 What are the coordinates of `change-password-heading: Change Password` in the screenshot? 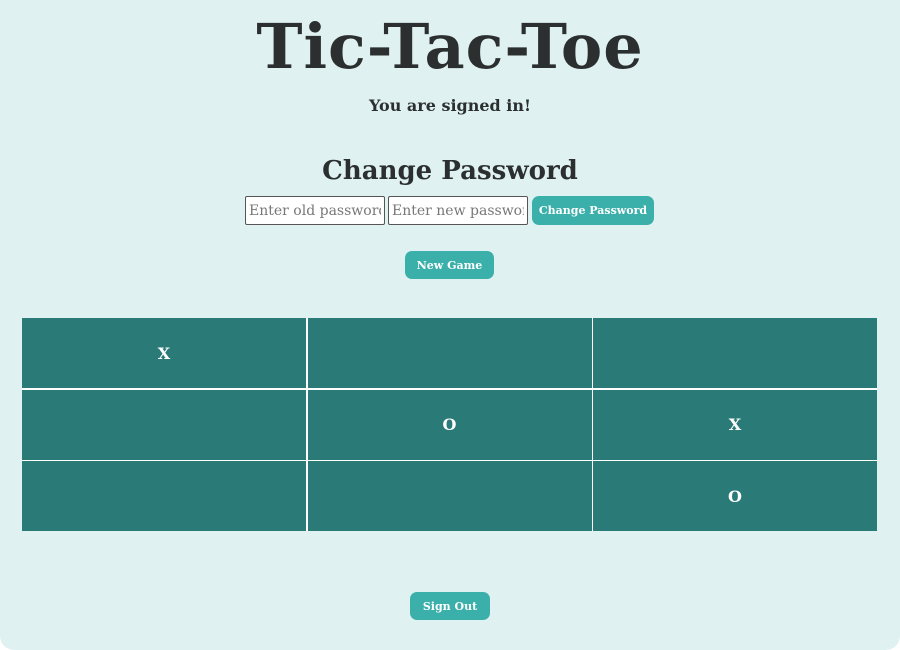 It's located at (450, 171).